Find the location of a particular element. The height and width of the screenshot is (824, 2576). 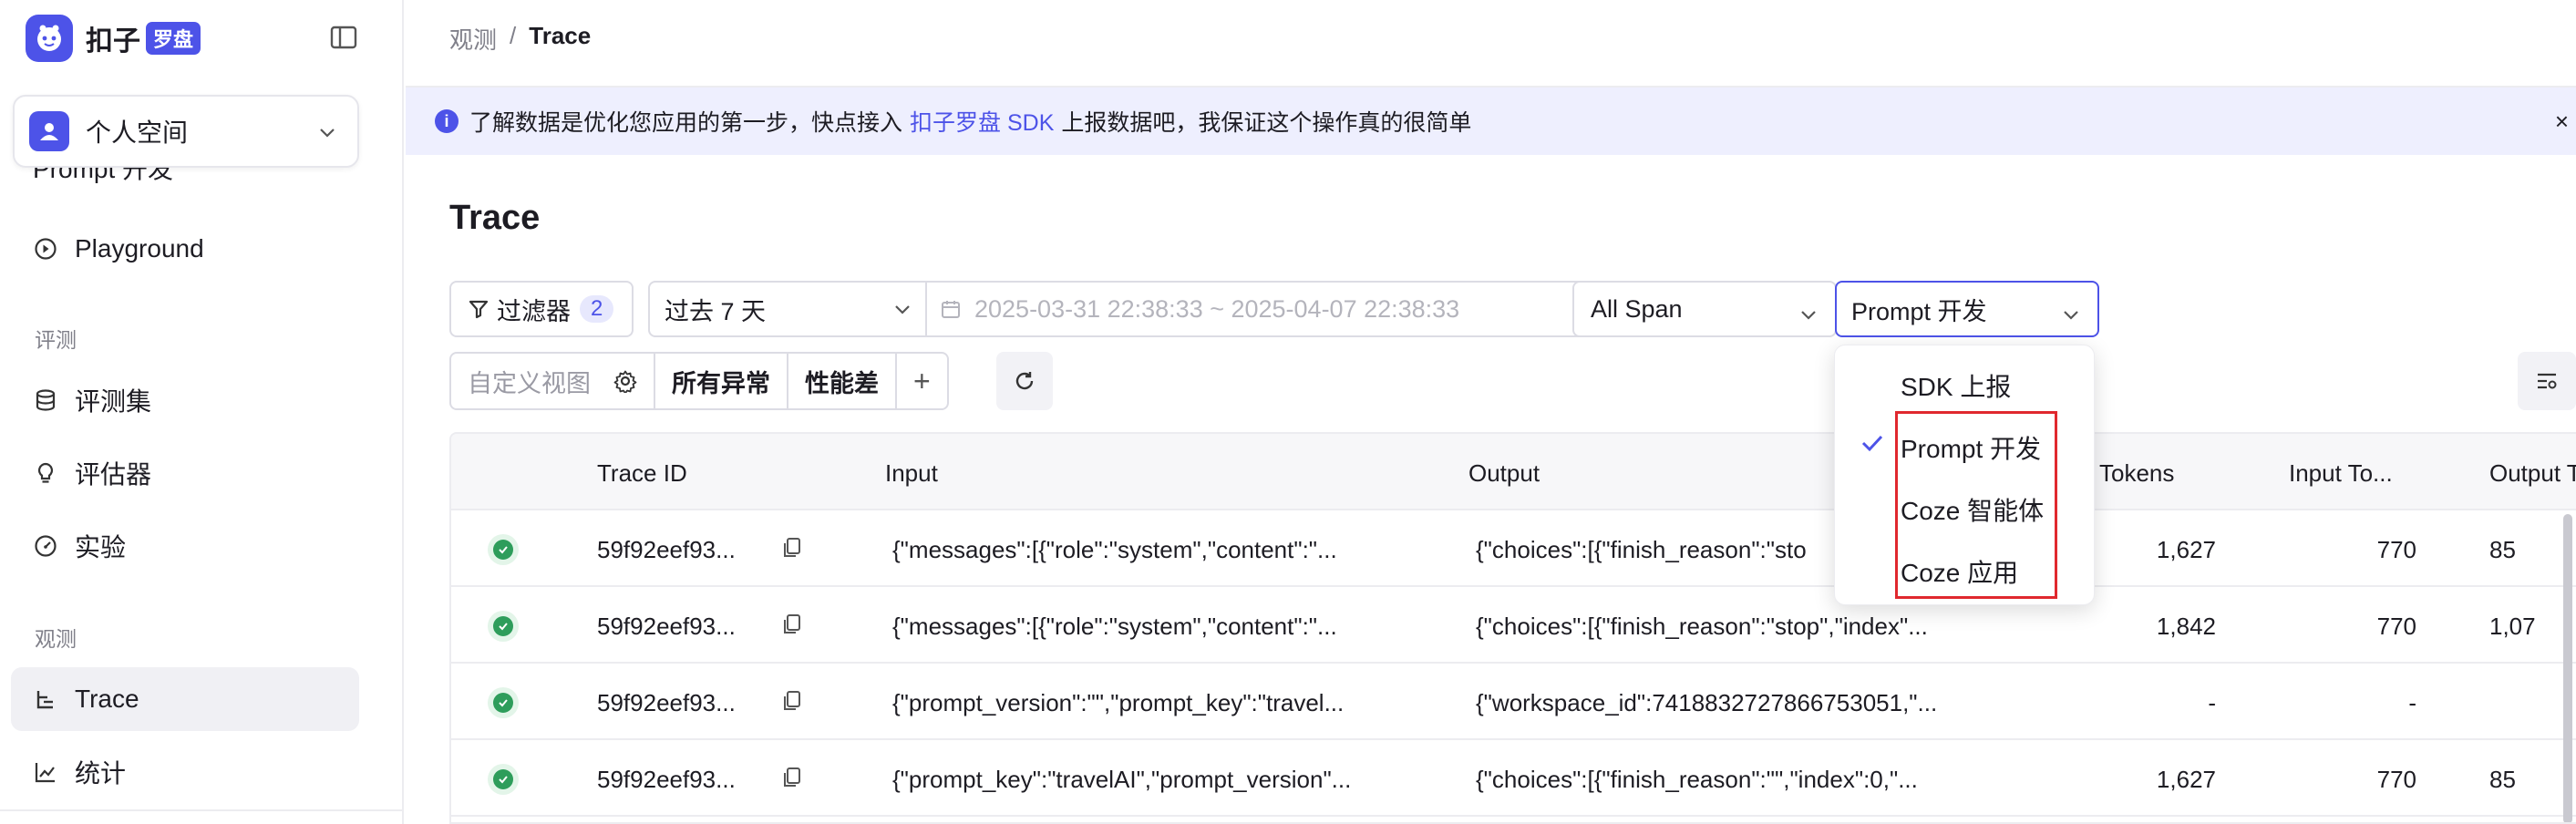

platform-dropdown-menu: SDK 上报 Prompt 开发 Coze 智能体 Coze 应用 is located at coordinates (1964, 475).